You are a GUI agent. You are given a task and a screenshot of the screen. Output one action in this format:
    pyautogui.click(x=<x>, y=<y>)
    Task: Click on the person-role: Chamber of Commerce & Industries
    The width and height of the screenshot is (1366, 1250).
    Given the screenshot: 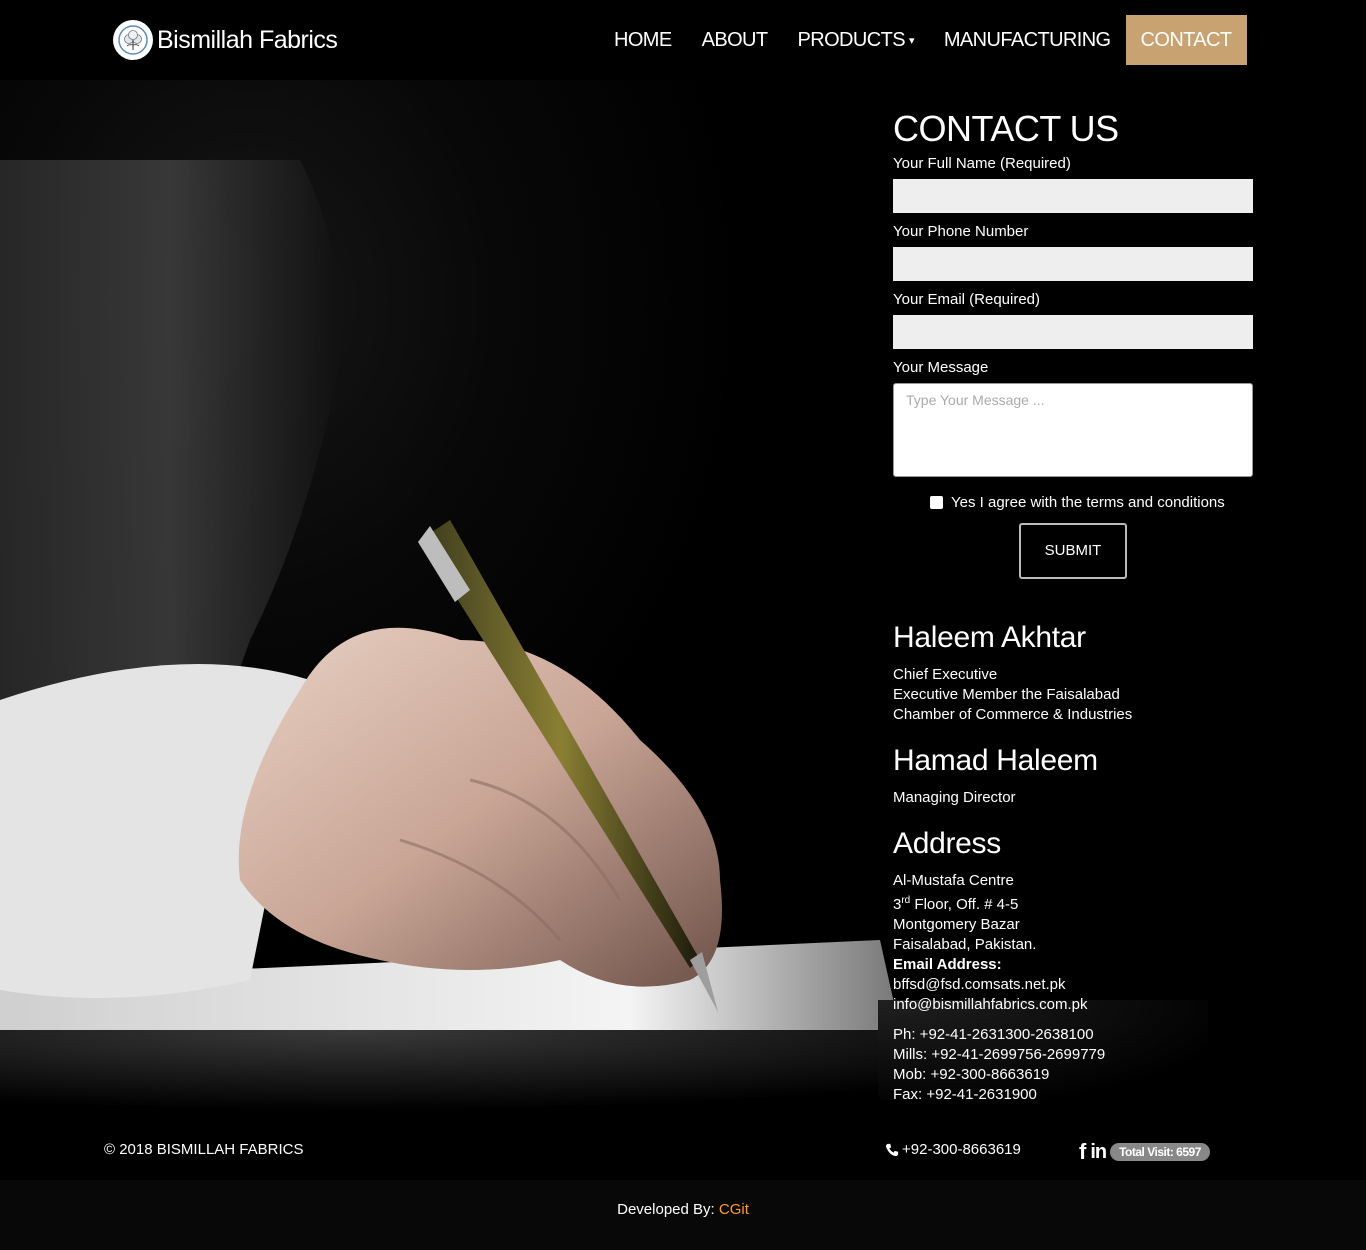 What is the action you would take?
    pyautogui.click(x=1013, y=714)
    